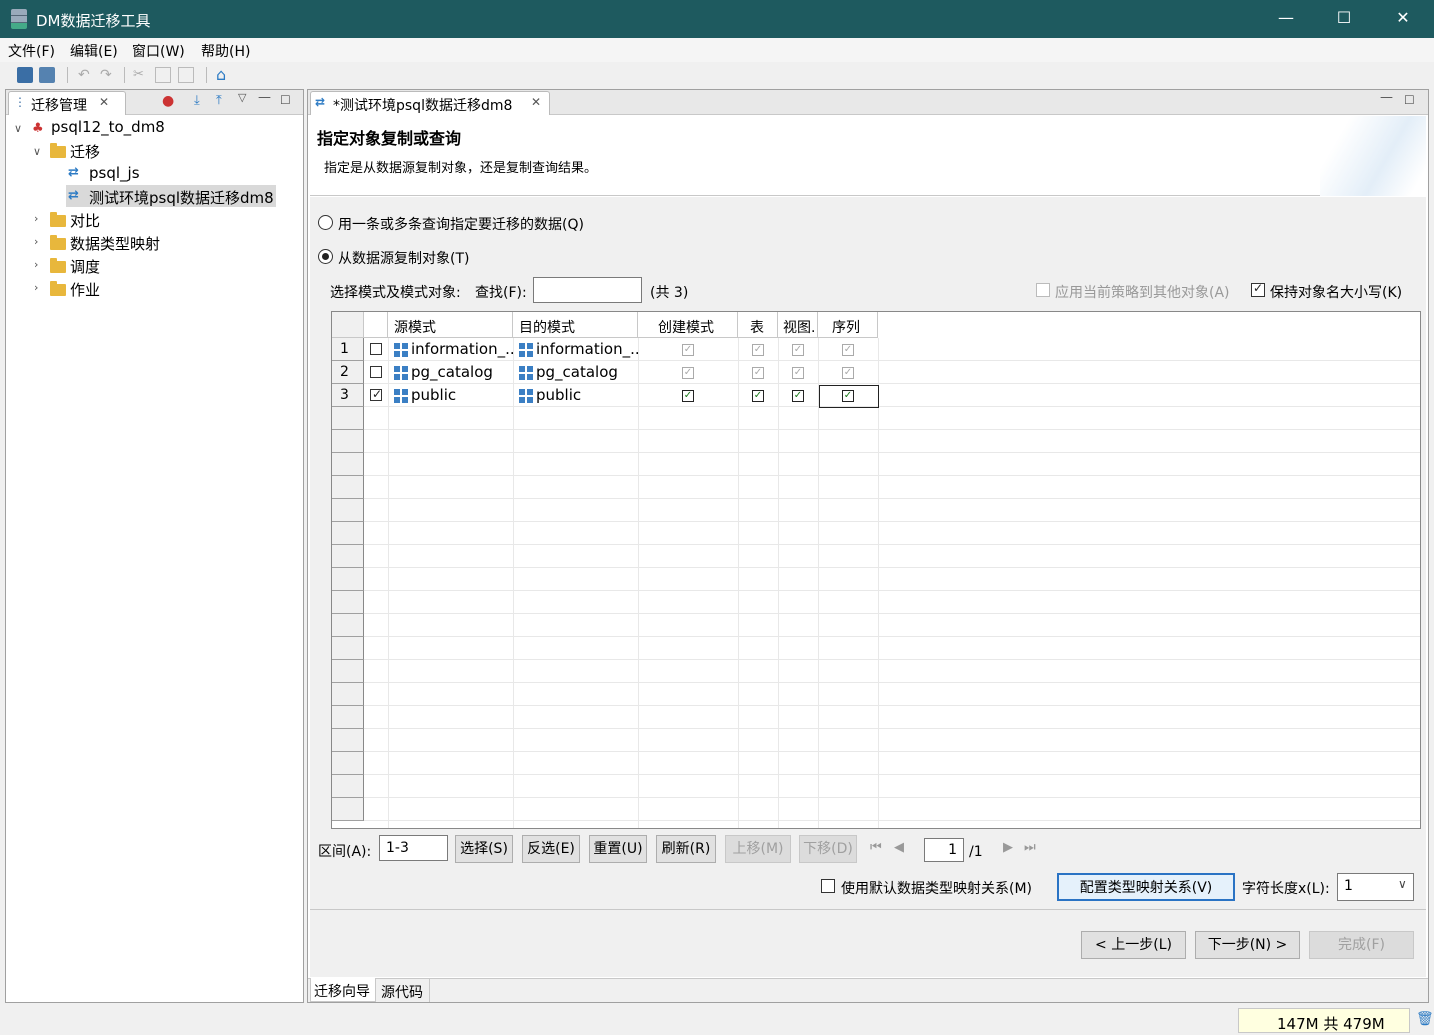  What do you see at coordinates (86, 75) in the screenshot?
I see `undo-icon: ↶` at bounding box center [86, 75].